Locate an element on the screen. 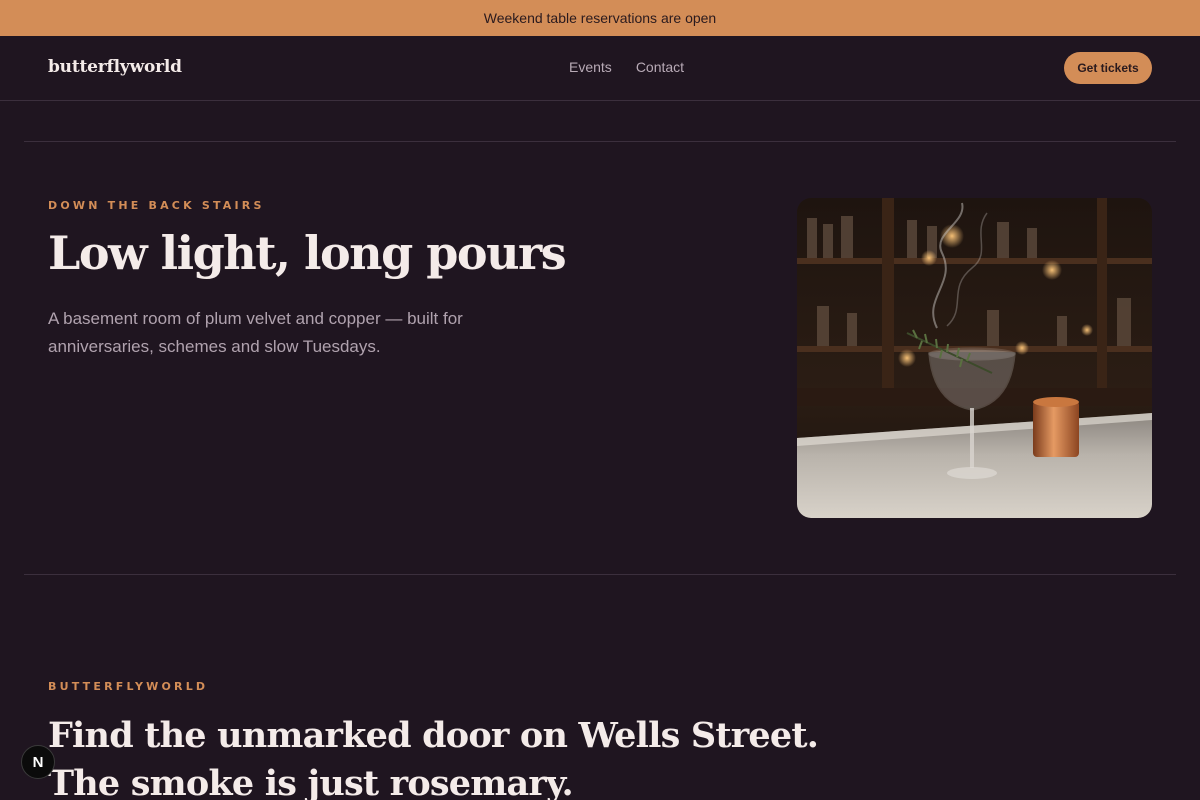 Image resolution: width=1200 pixels, height=800 pixels. hero-title: Low light, long pours is located at coordinates (307, 253).